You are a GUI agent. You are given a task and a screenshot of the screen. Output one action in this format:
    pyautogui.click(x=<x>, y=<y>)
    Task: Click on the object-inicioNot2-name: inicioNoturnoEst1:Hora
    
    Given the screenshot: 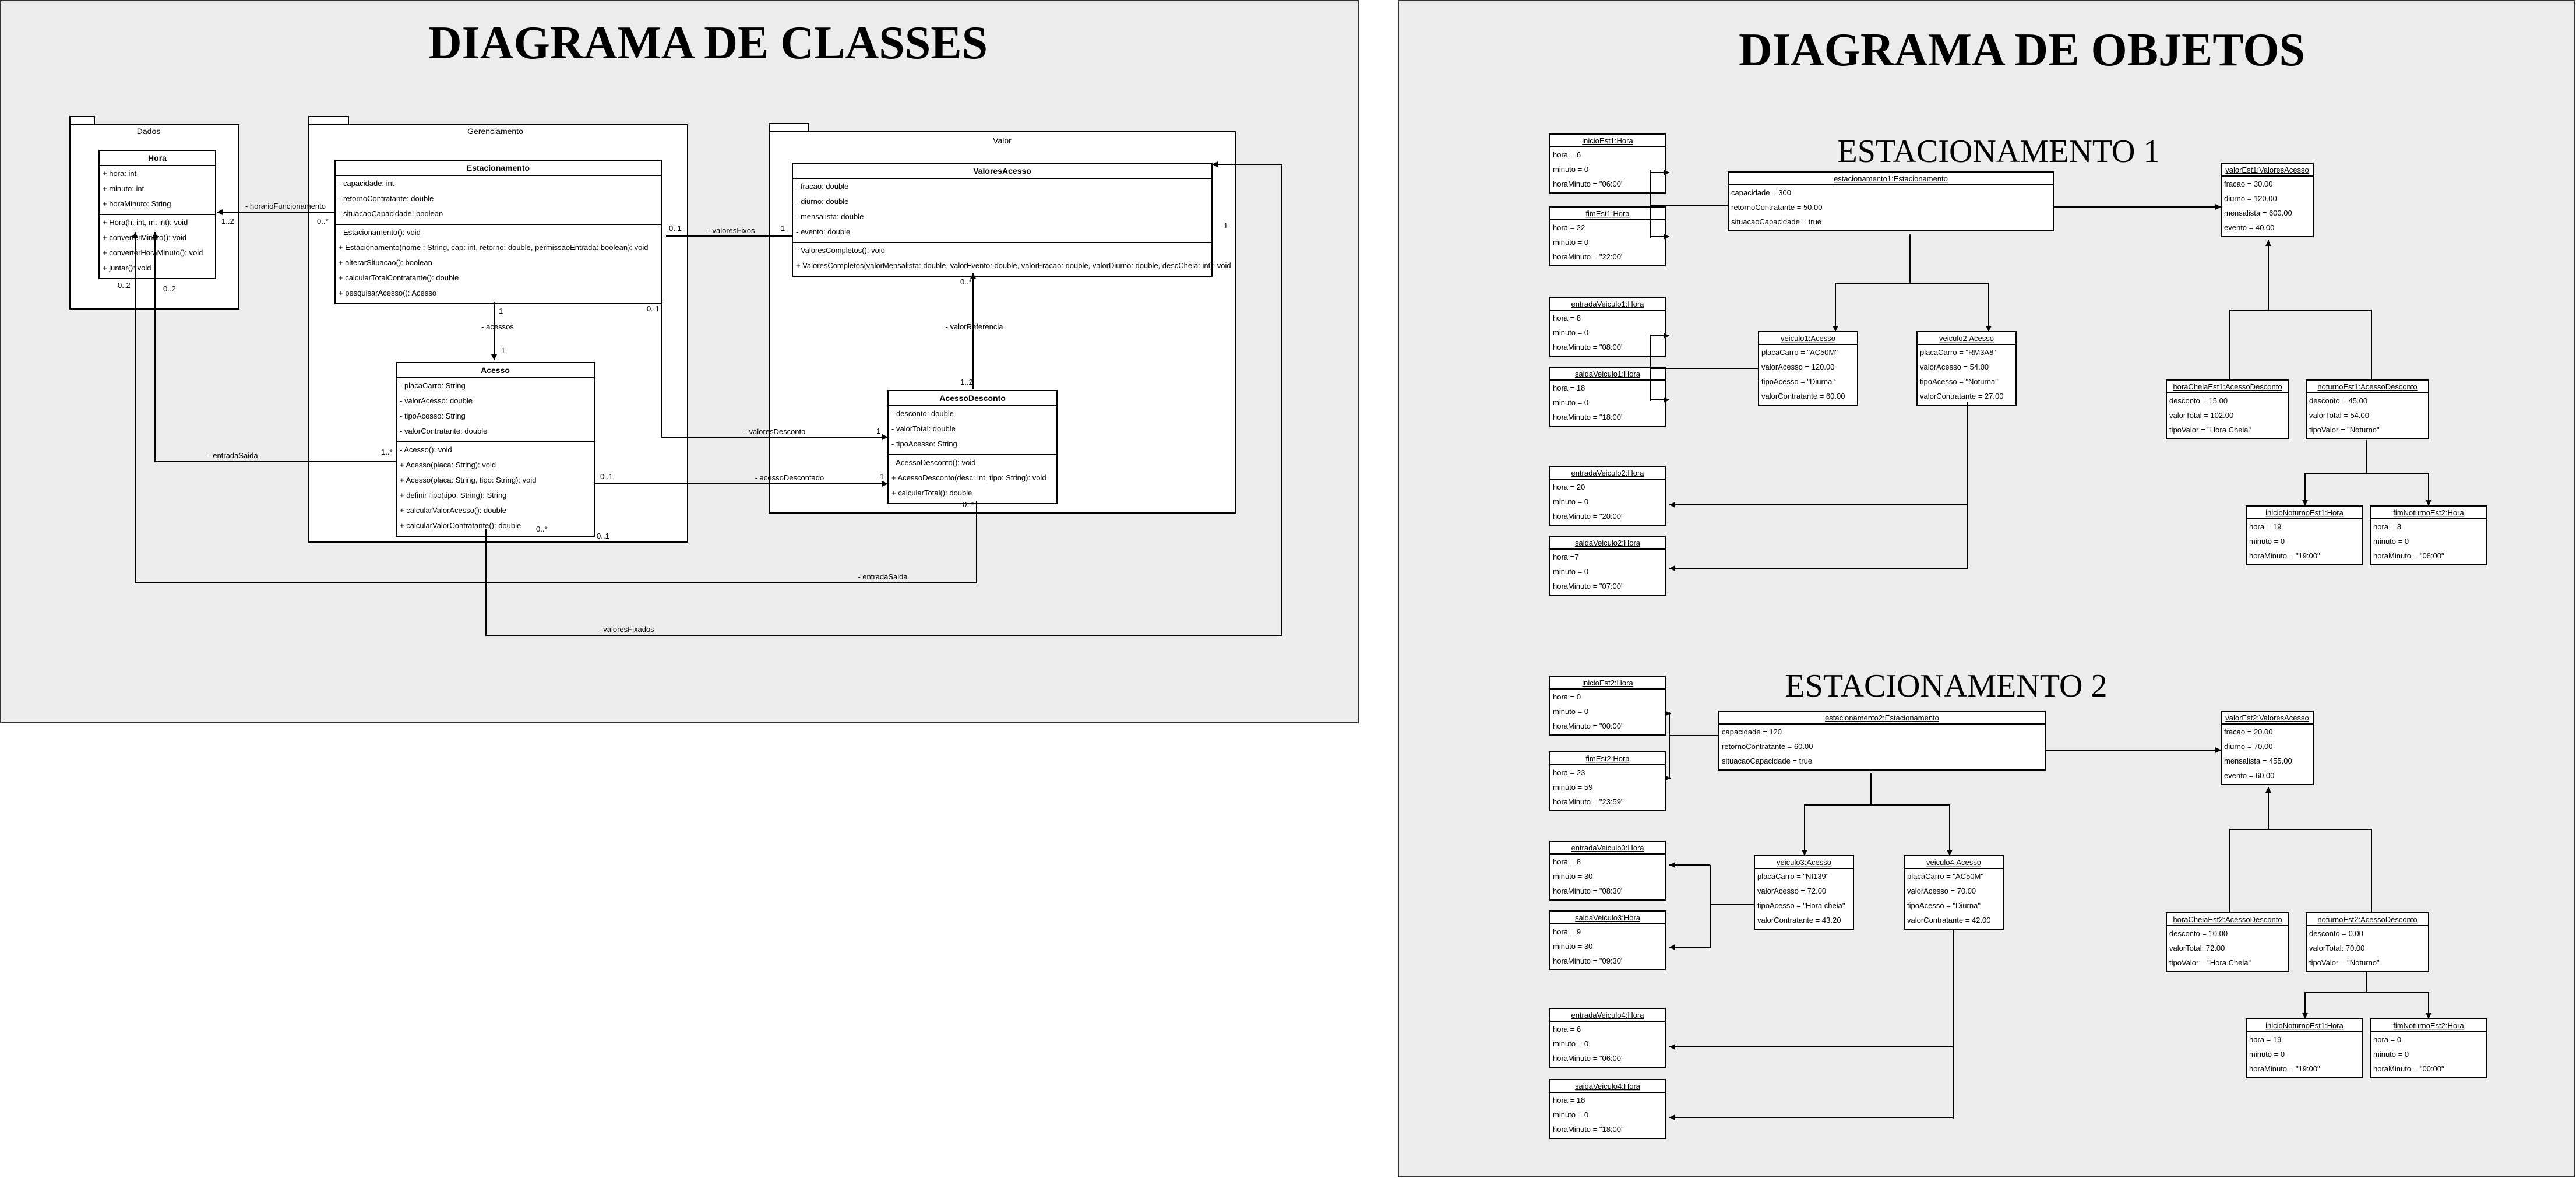 What is the action you would take?
    pyautogui.click(x=2304, y=1025)
    